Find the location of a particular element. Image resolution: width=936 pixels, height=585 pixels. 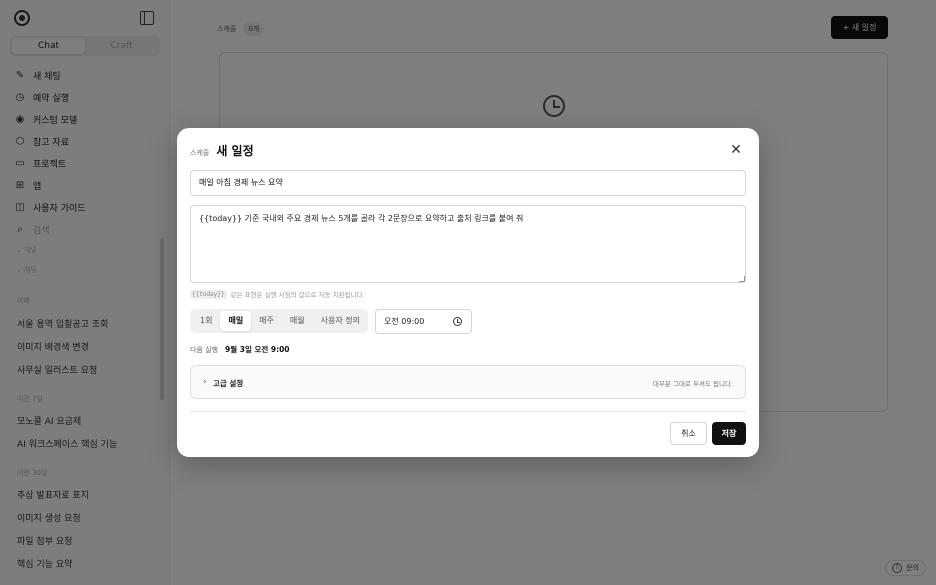

next-run-value: 9월 3일 오전 9:00 is located at coordinates (257, 349).